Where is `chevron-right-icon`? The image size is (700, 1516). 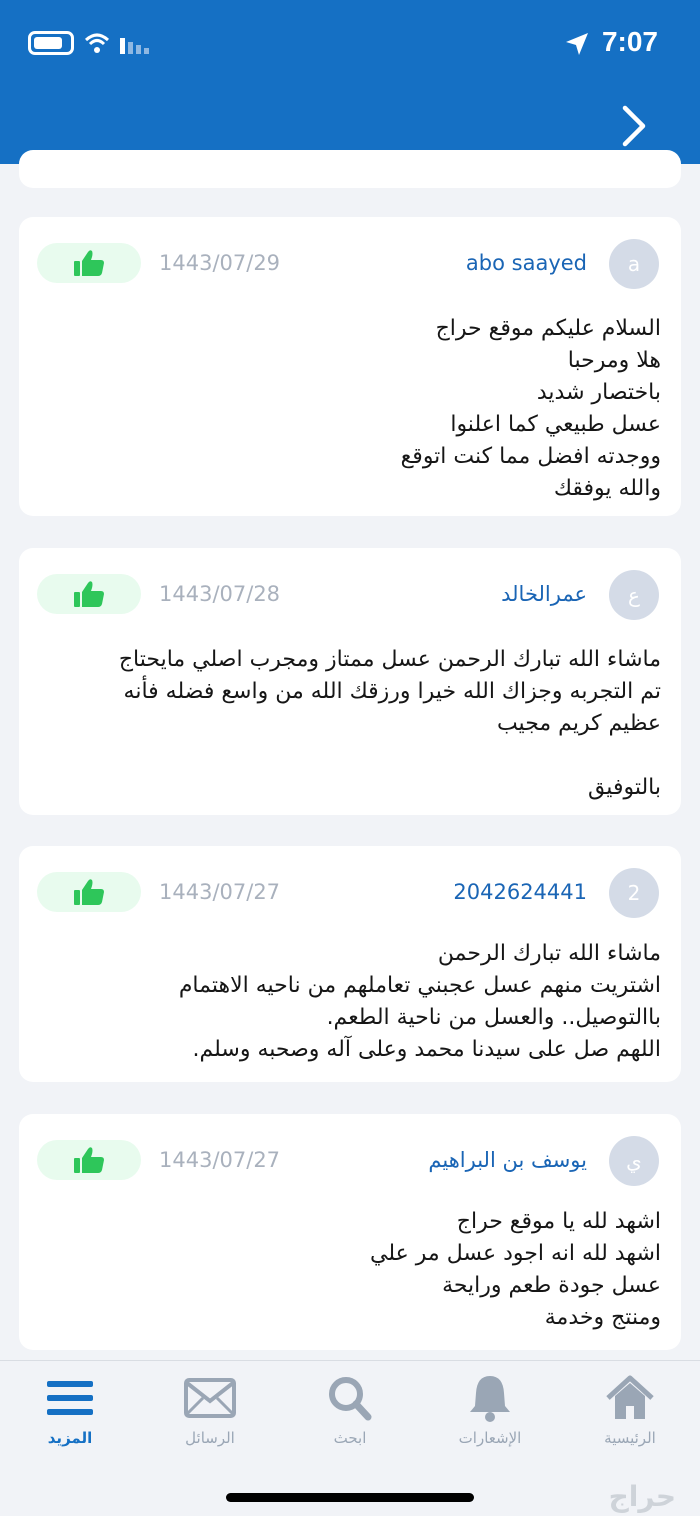 chevron-right-icon is located at coordinates (634, 126).